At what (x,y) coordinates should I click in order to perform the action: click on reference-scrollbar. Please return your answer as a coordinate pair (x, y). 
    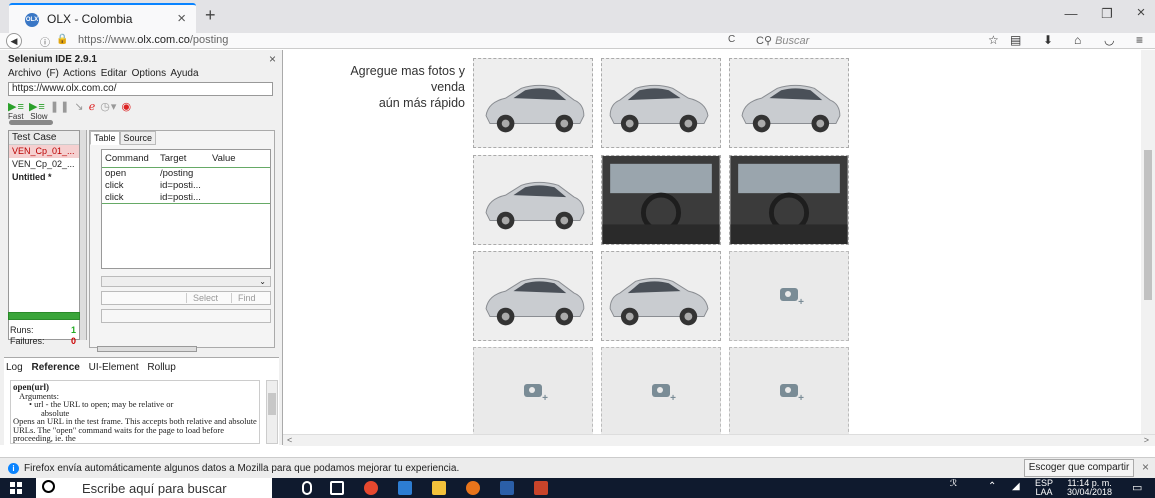
    Looking at the image, I should click on (272, 412).